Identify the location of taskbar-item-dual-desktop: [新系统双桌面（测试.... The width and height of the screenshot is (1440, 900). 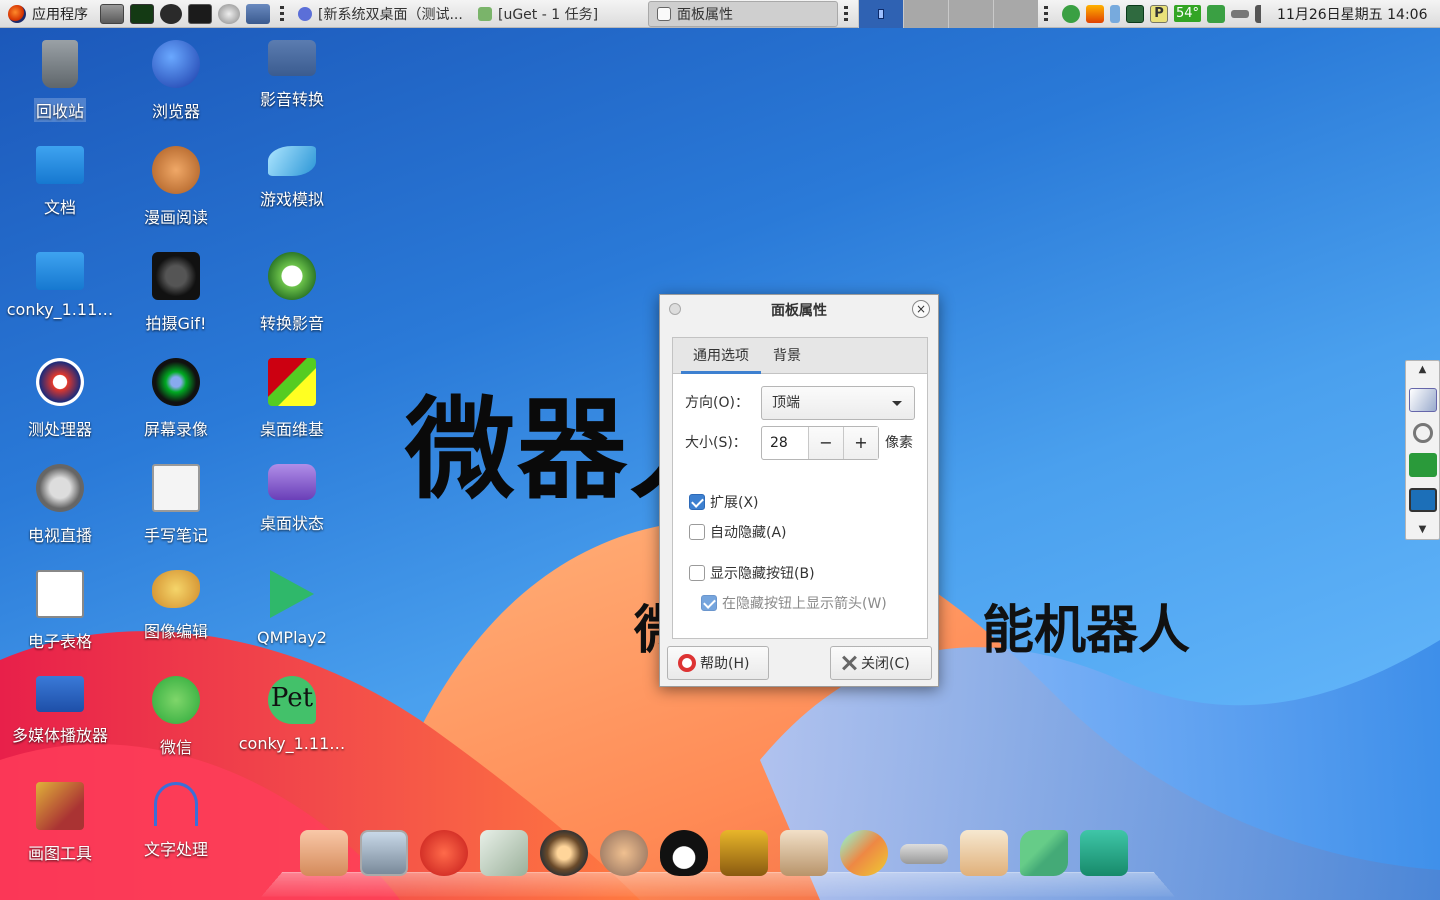
(380, 14).